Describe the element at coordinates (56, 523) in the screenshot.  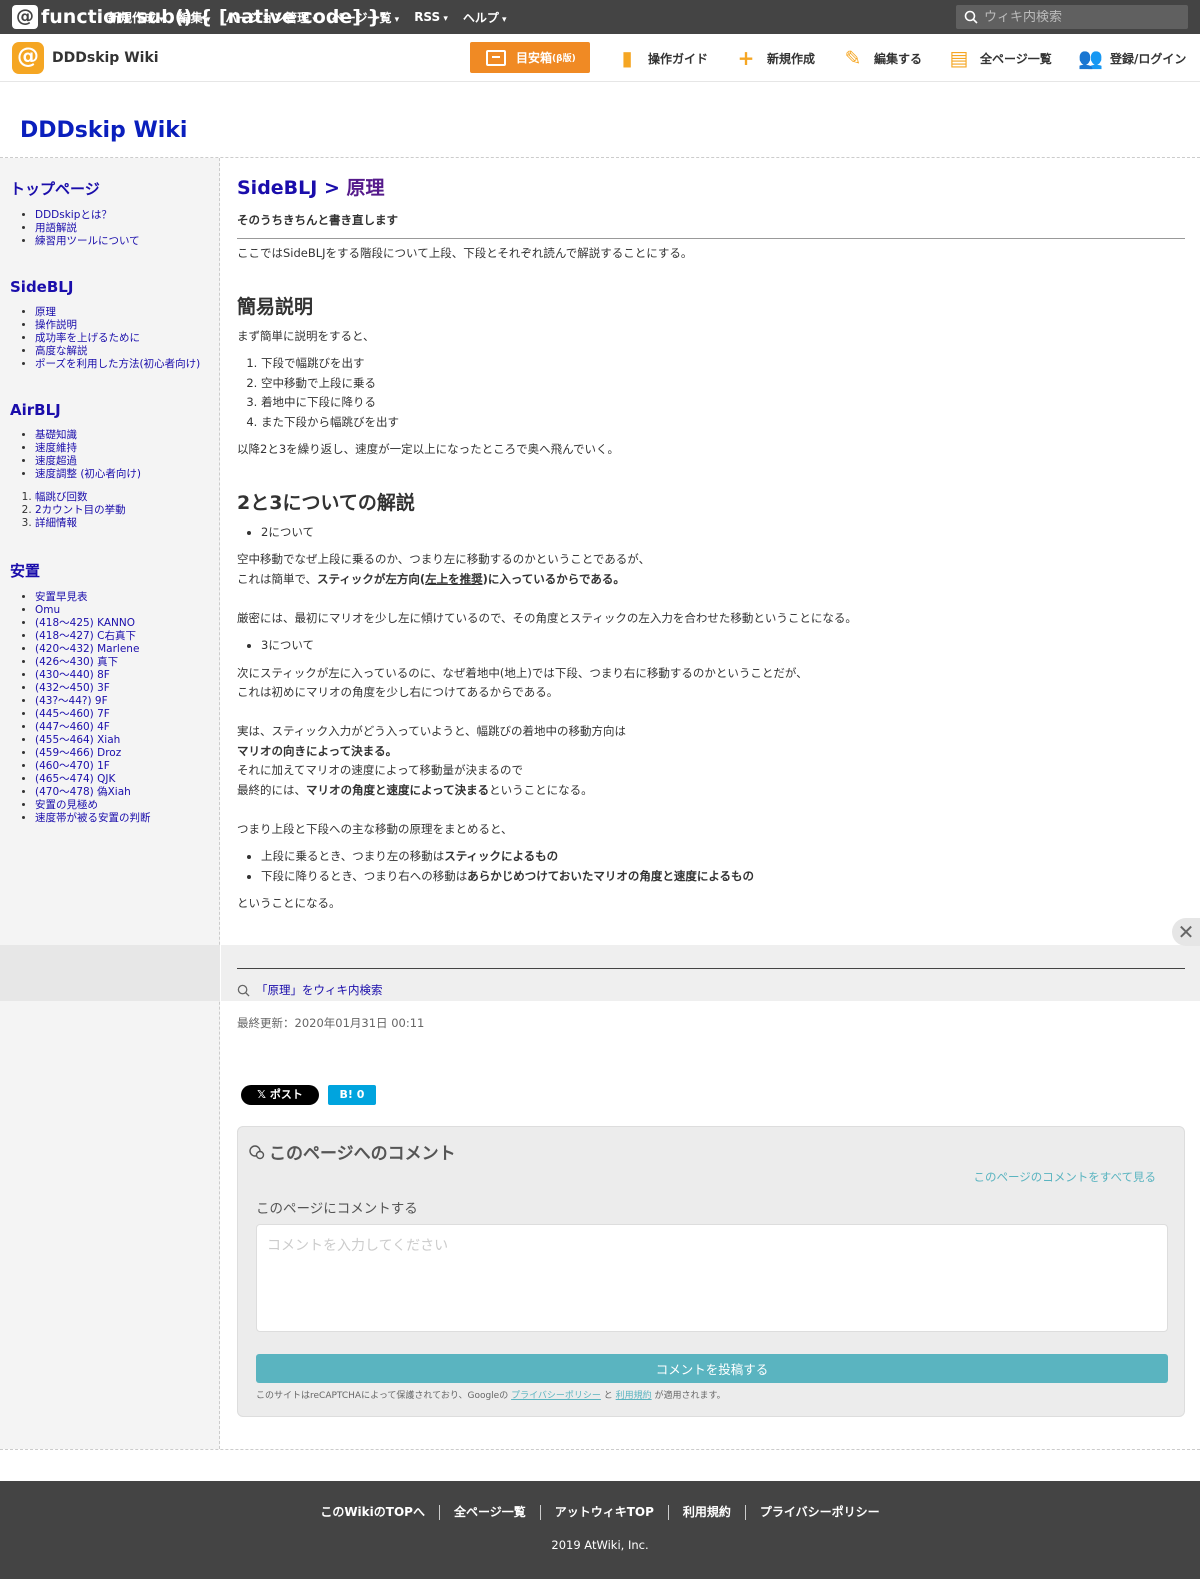
I see `sidebar-link: 詳細情報` at that location.